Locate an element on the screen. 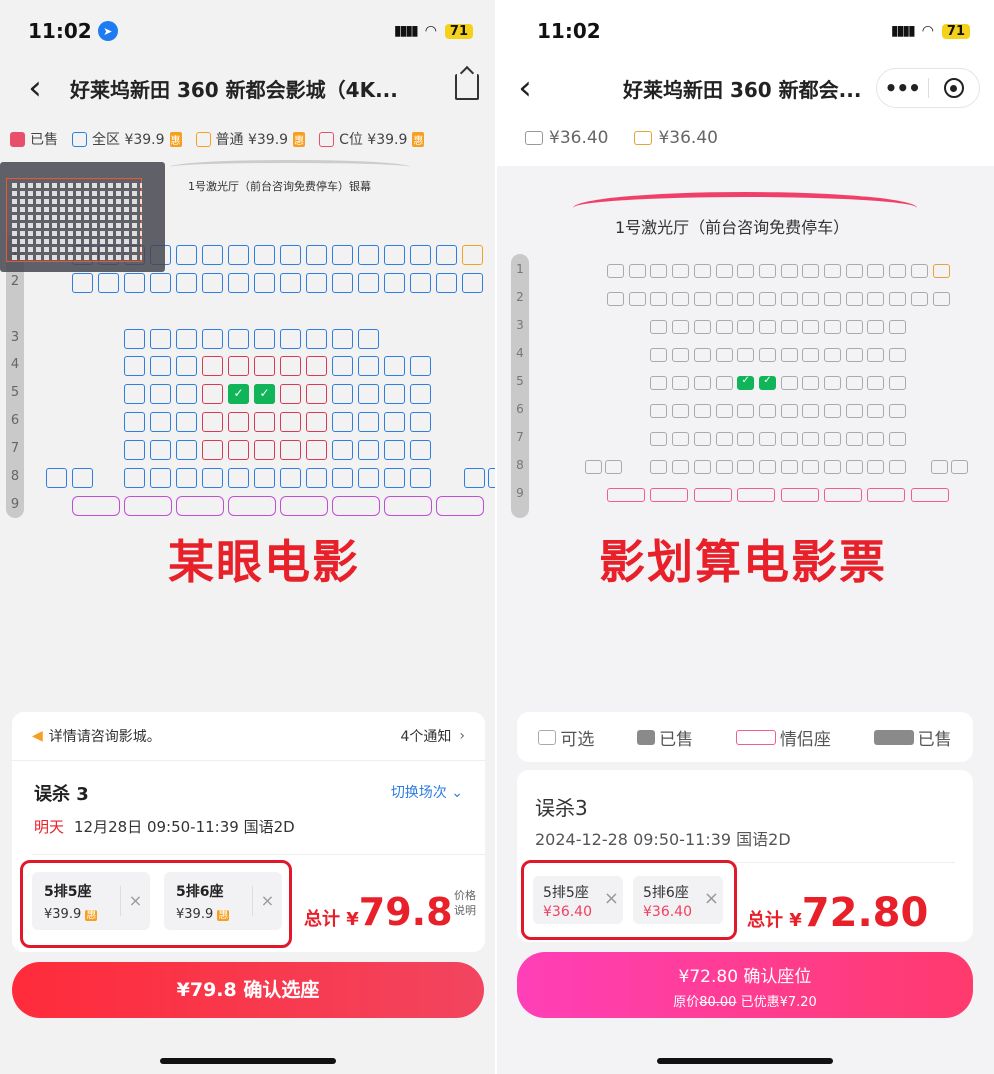 Image resolution: width=994 pixels, height=1074 pixels. close-mini-program-icon is located at coordinates (953, 88).